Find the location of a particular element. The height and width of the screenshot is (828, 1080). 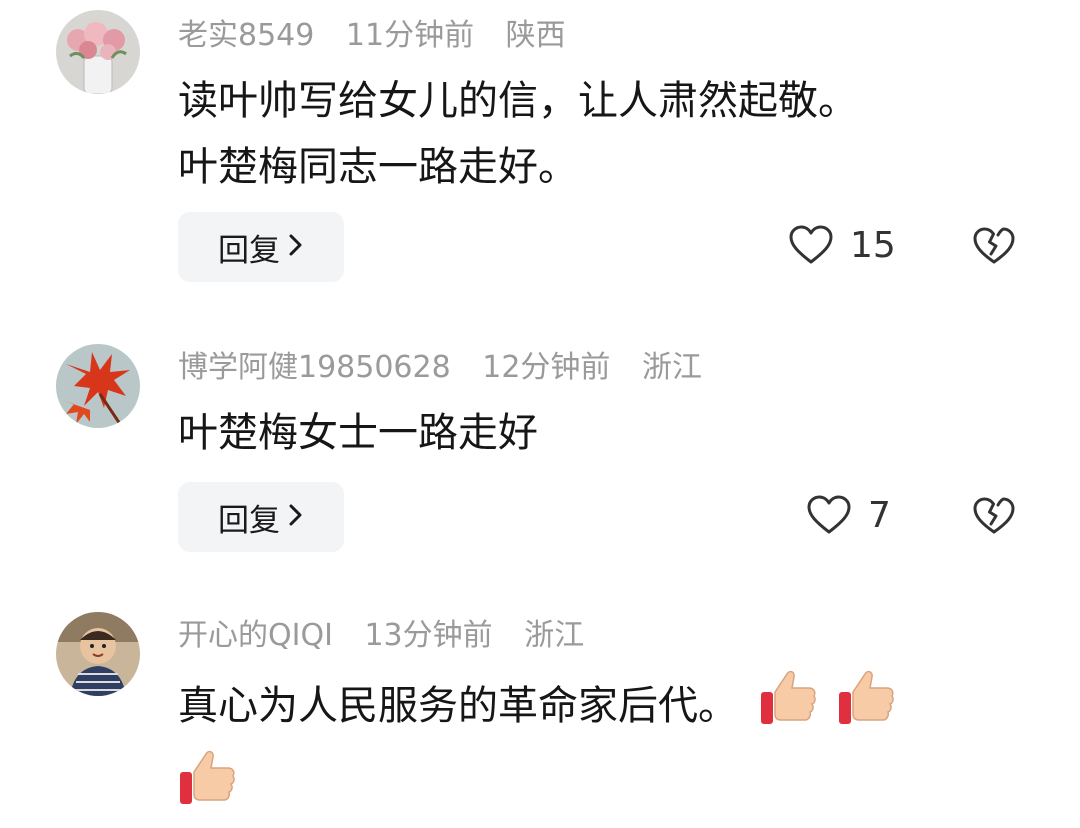

comment-meta: 博学阿健19850628 12分钟前 浙江 is located at coordinates (451, 368).